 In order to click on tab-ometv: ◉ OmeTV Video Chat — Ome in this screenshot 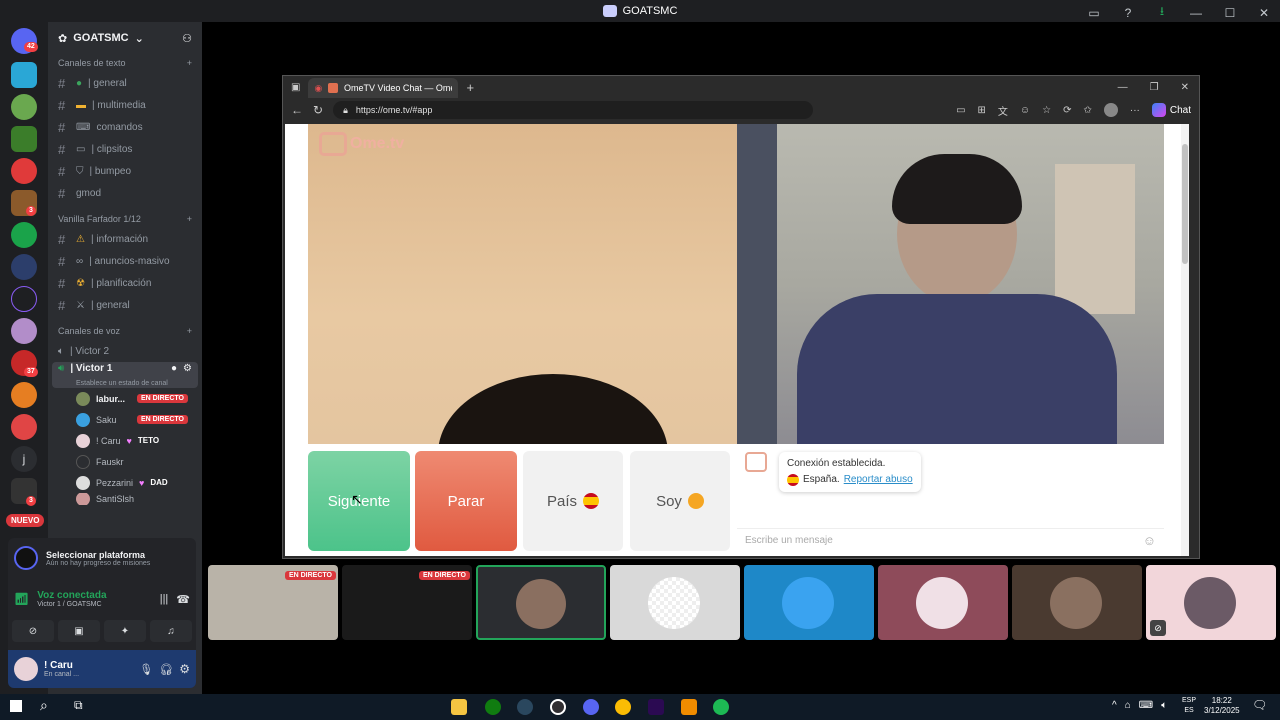, I will do `click(383, 88)`.